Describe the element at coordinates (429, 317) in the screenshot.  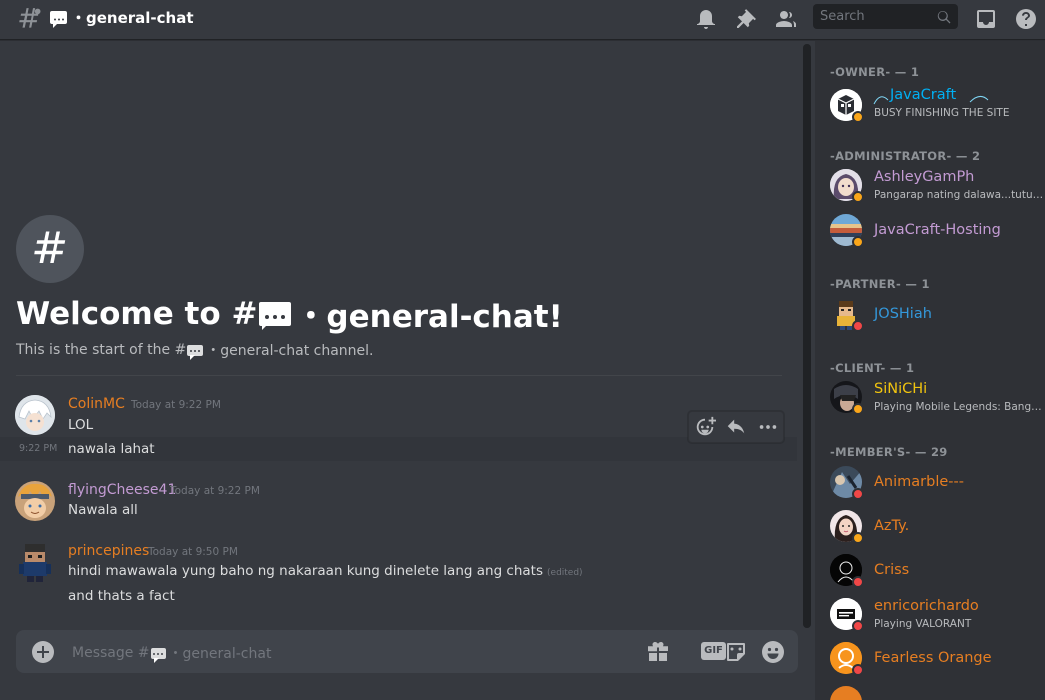
I see `welcome-heading-suffix: ・general-chat!` at that location.